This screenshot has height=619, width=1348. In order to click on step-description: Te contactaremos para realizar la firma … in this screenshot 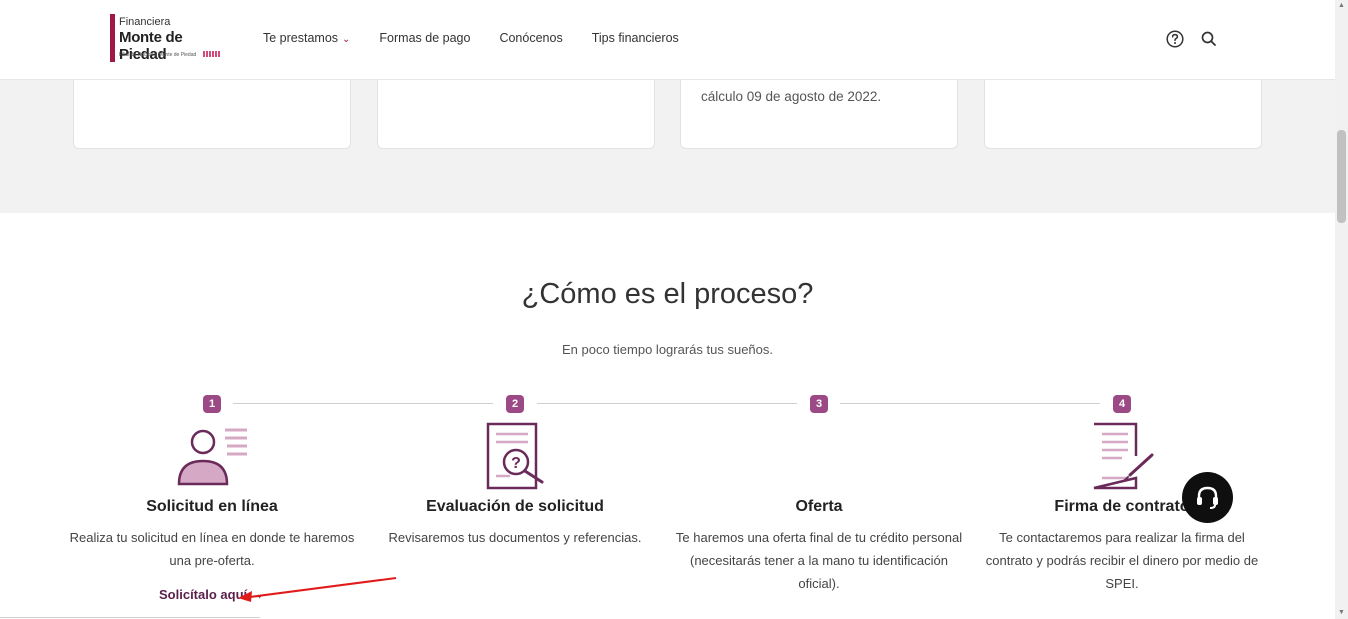, I will do `click(1122, 560)`.